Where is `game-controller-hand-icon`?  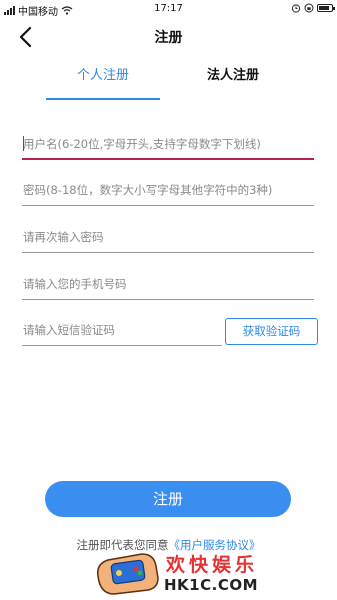
game-controller-hand-icon is located at coordinates (127, 574).